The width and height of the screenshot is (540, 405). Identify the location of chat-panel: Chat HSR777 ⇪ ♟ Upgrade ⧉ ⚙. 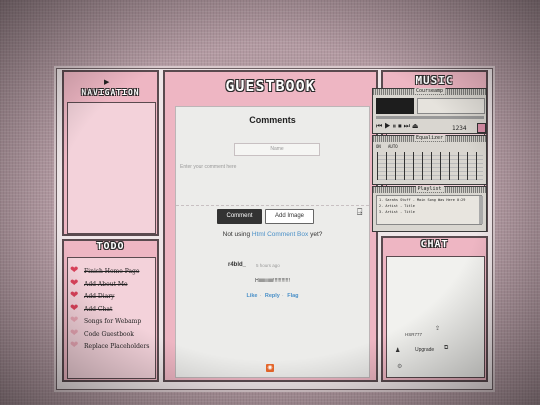
(434, 309).